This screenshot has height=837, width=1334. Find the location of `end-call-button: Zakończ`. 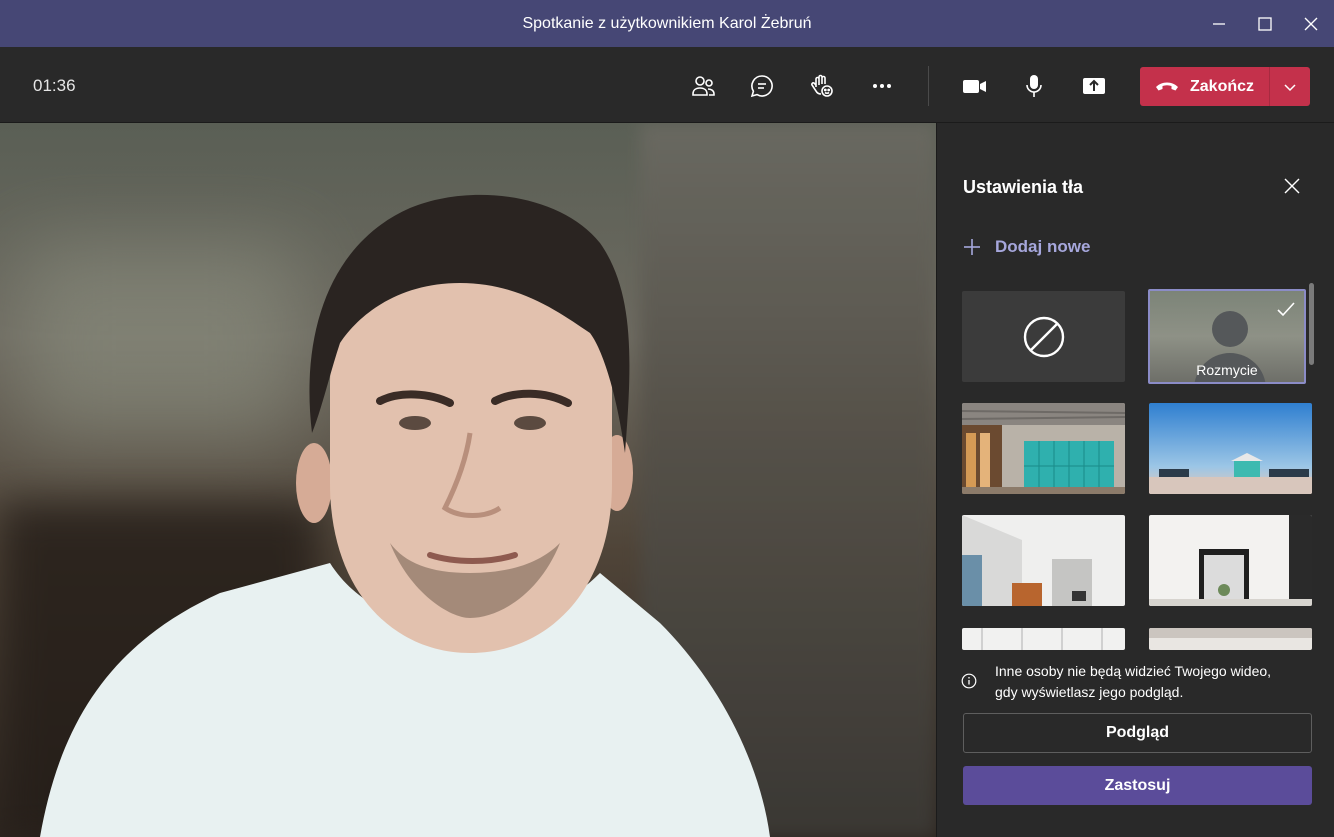

end-call-button: Zakończ is located at coordinates (1225, 86).